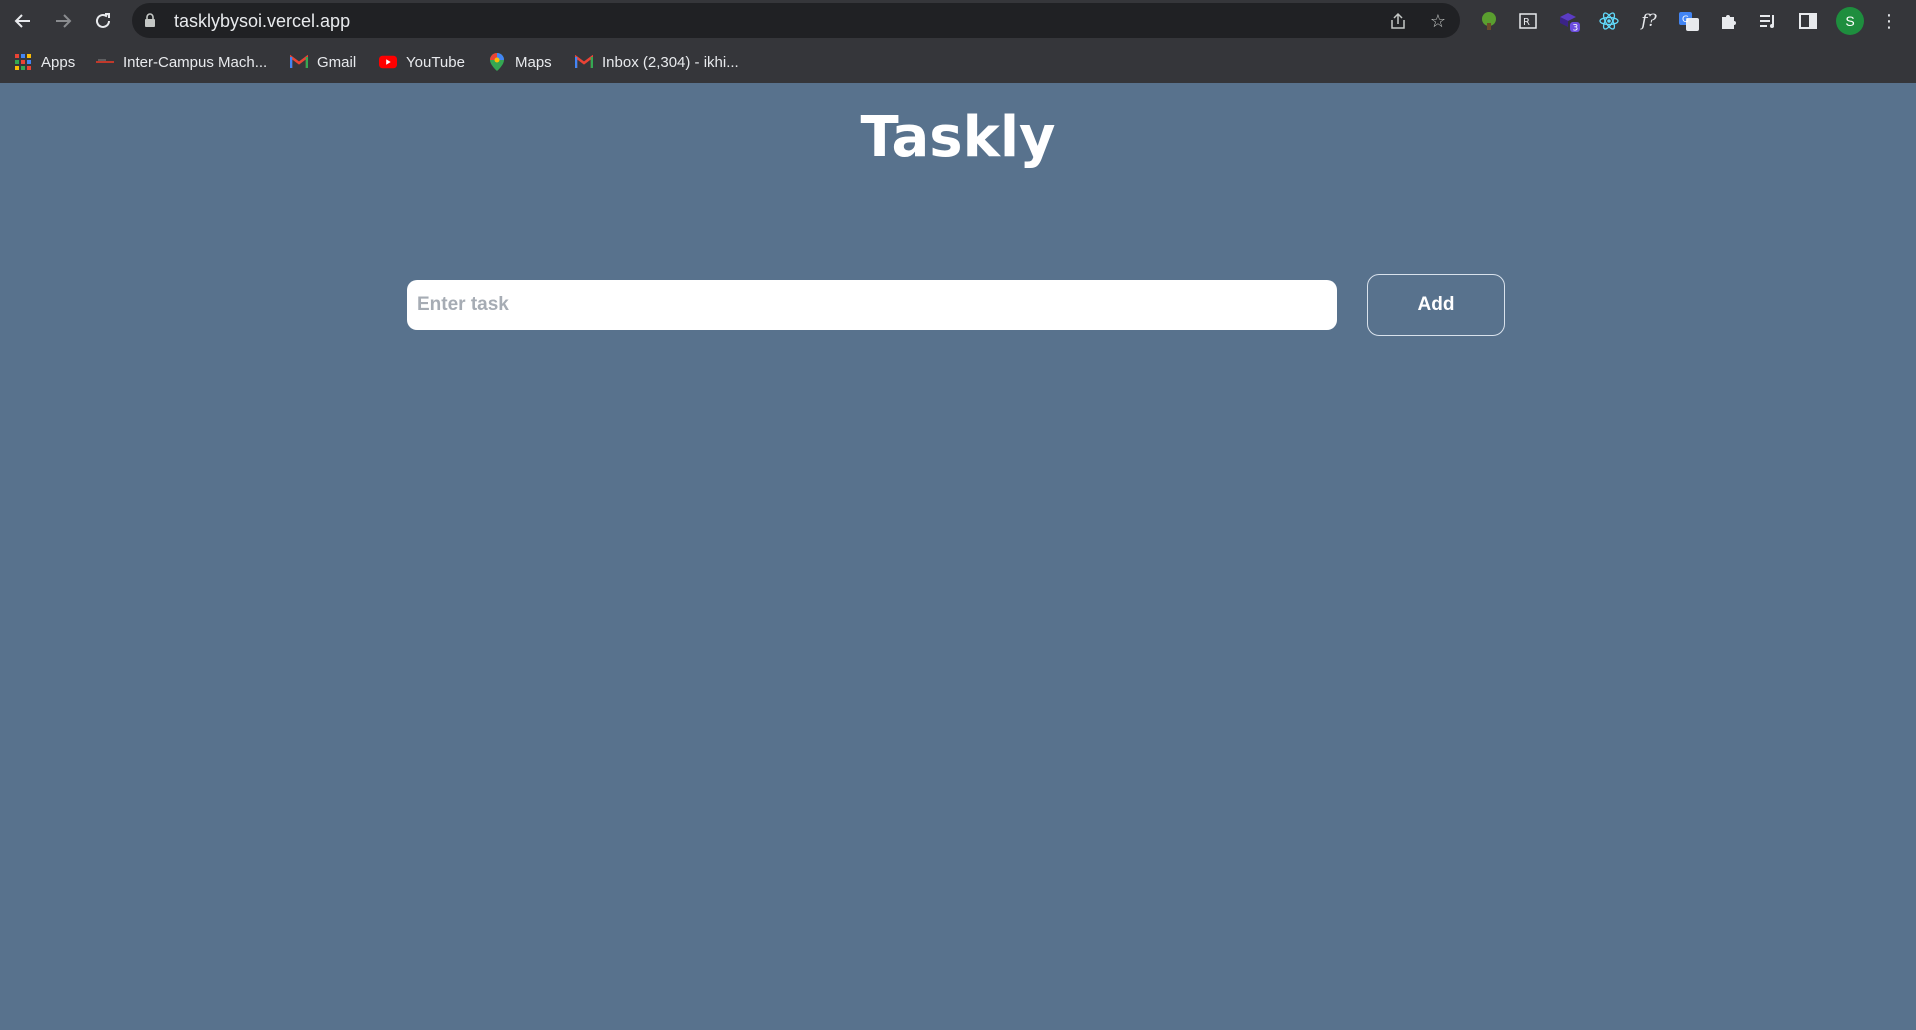 The image size is (1916, 1030). I want to click on fx-extension-icon: f?, so click(1649, 21).